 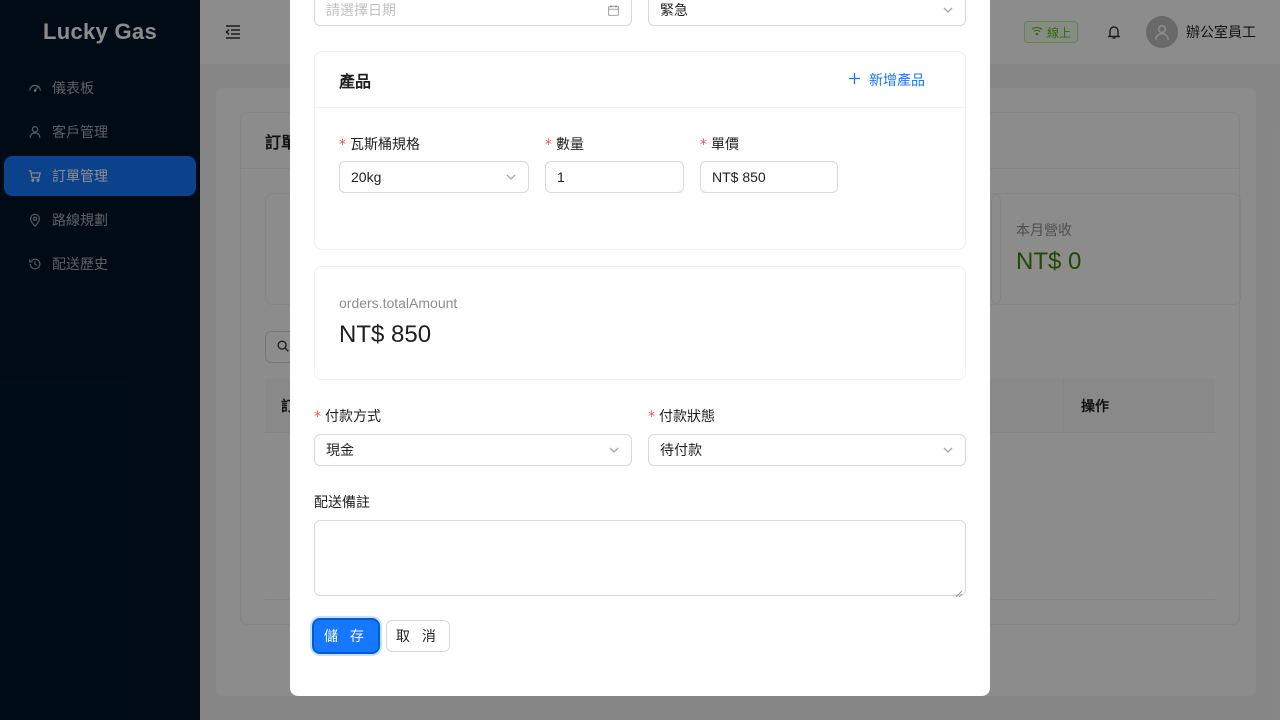 I want to click on payment-status-field-label: * 付款狀態, so click(x=681, y=416).